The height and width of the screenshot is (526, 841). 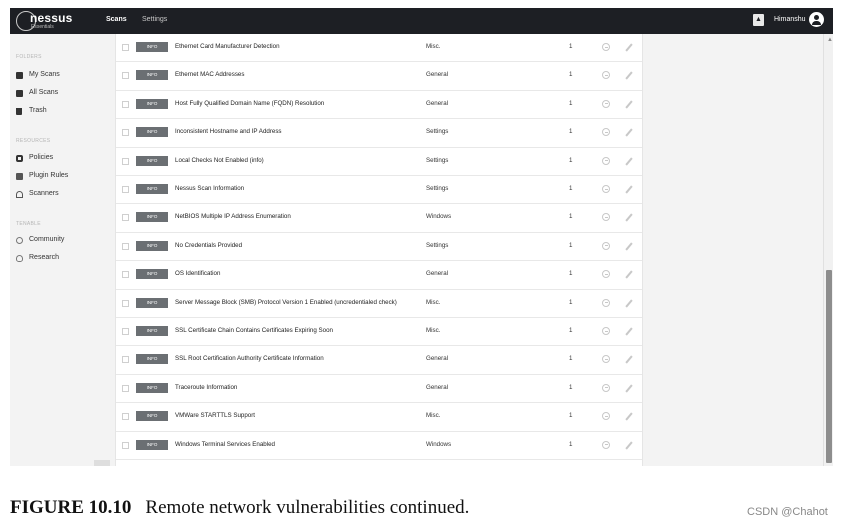 What do you see at coordinates (219, 160) in the screenshot?
I see `plugin-name: Local Checks Not Enabled (info)` at bounding box center [219, 160].